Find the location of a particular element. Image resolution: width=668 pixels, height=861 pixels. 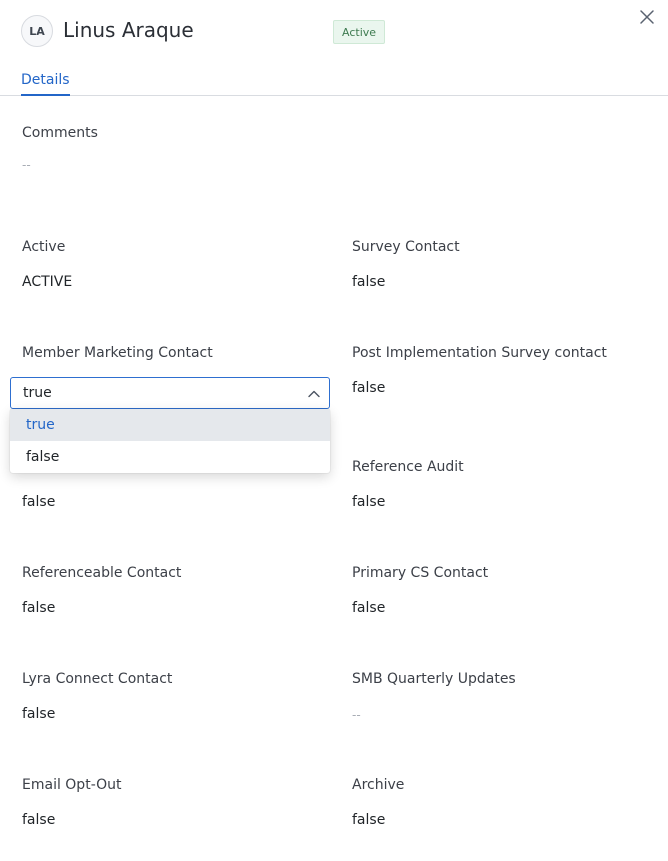

primary-cs-contact-value: false is located at coordinates (369, 608).